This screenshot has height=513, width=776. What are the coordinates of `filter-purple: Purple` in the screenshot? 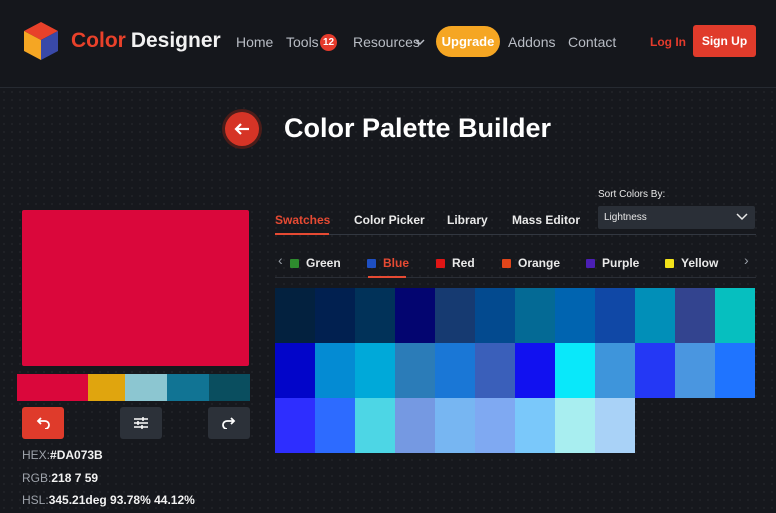 It's located at (612, 263).